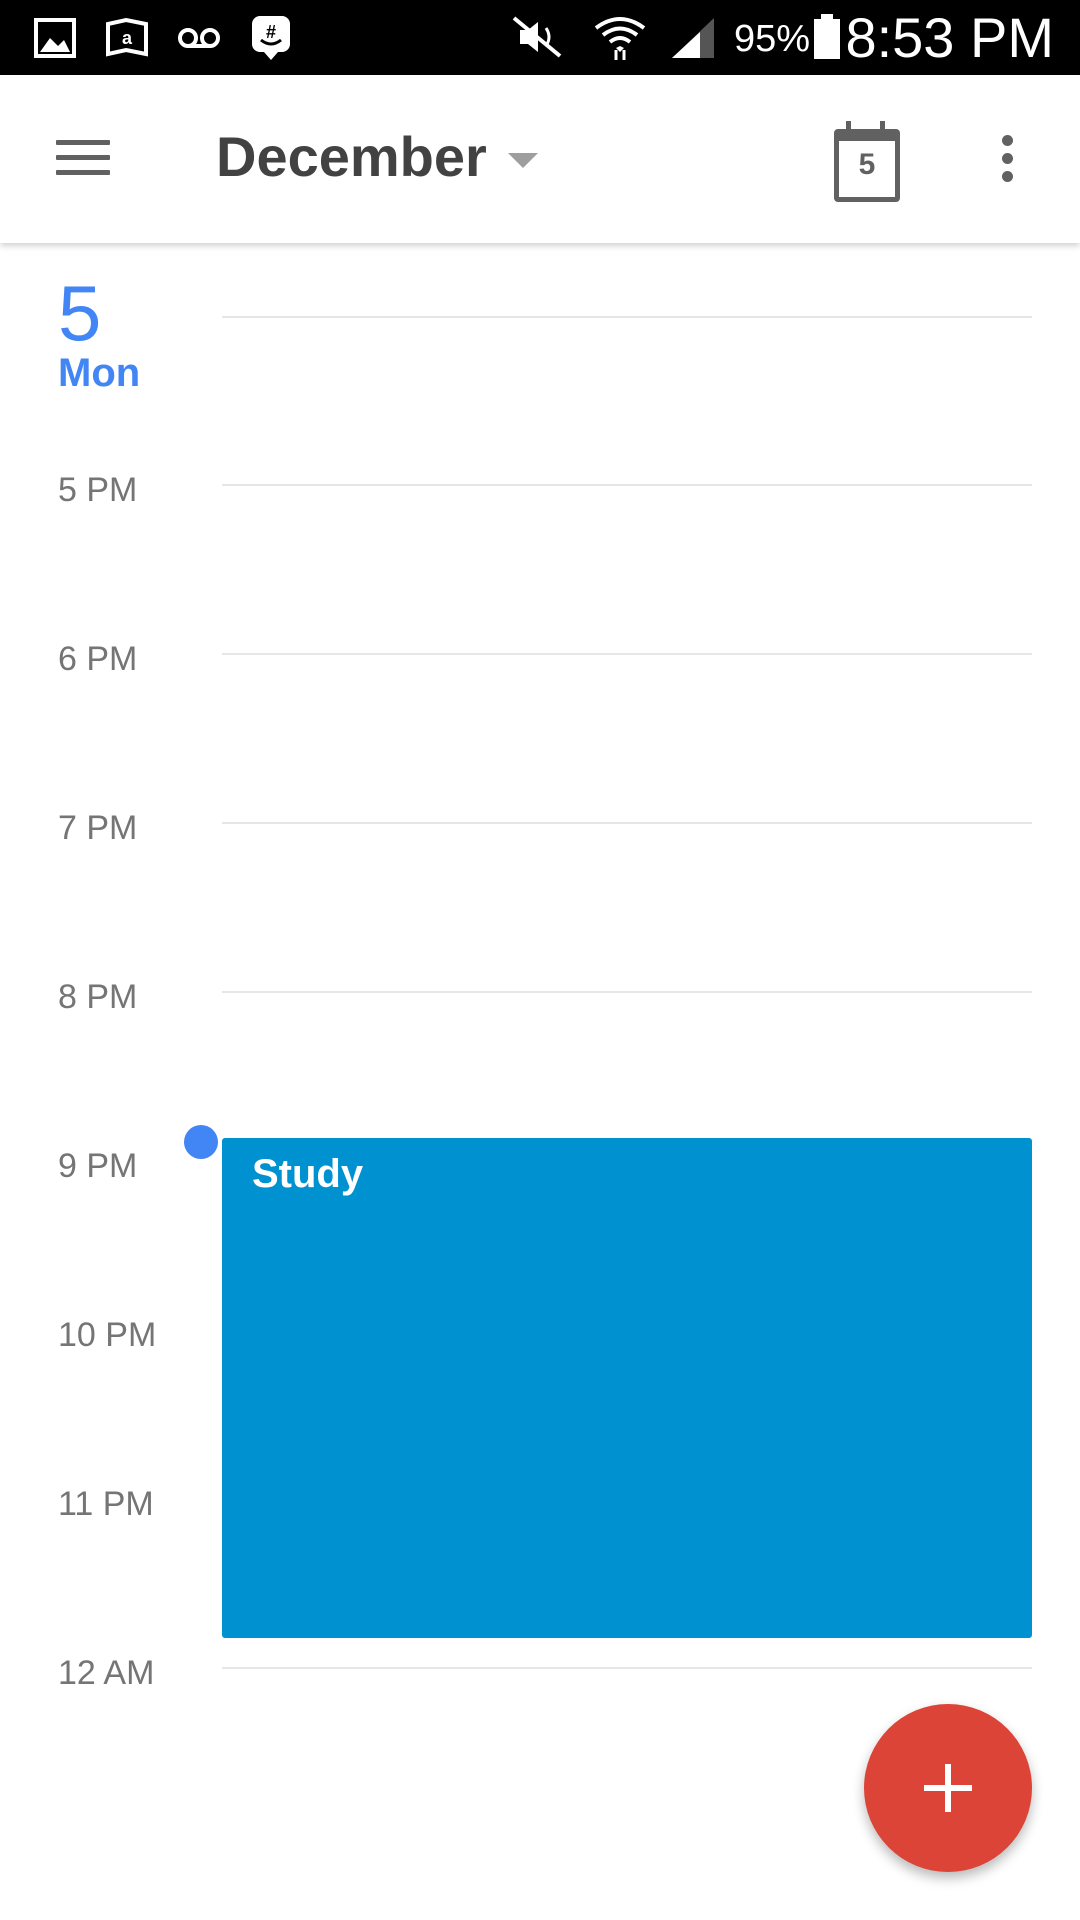 This screenshot has width=1080, height=1920. I want to click on menu-icon, so click(84, 159).